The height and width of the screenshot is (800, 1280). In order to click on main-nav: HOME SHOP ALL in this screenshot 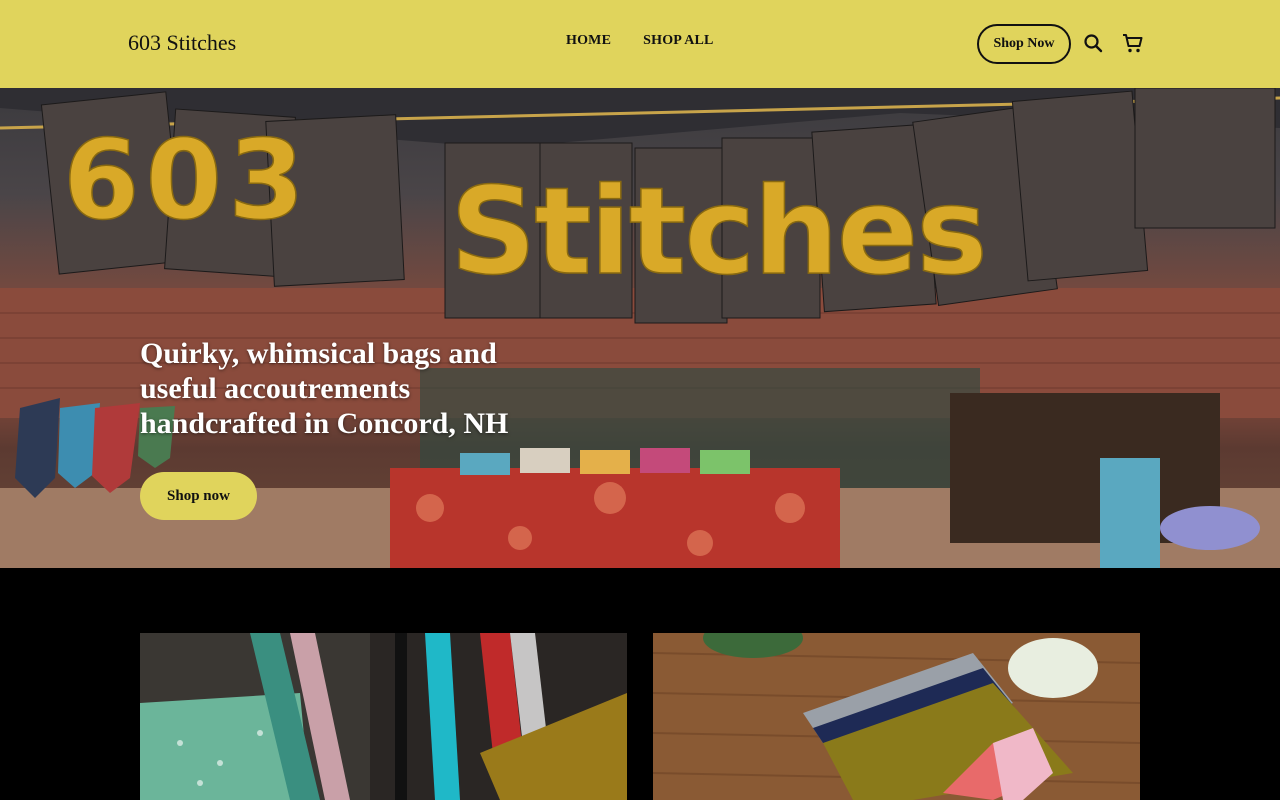, I will do `click(640, 41)`.